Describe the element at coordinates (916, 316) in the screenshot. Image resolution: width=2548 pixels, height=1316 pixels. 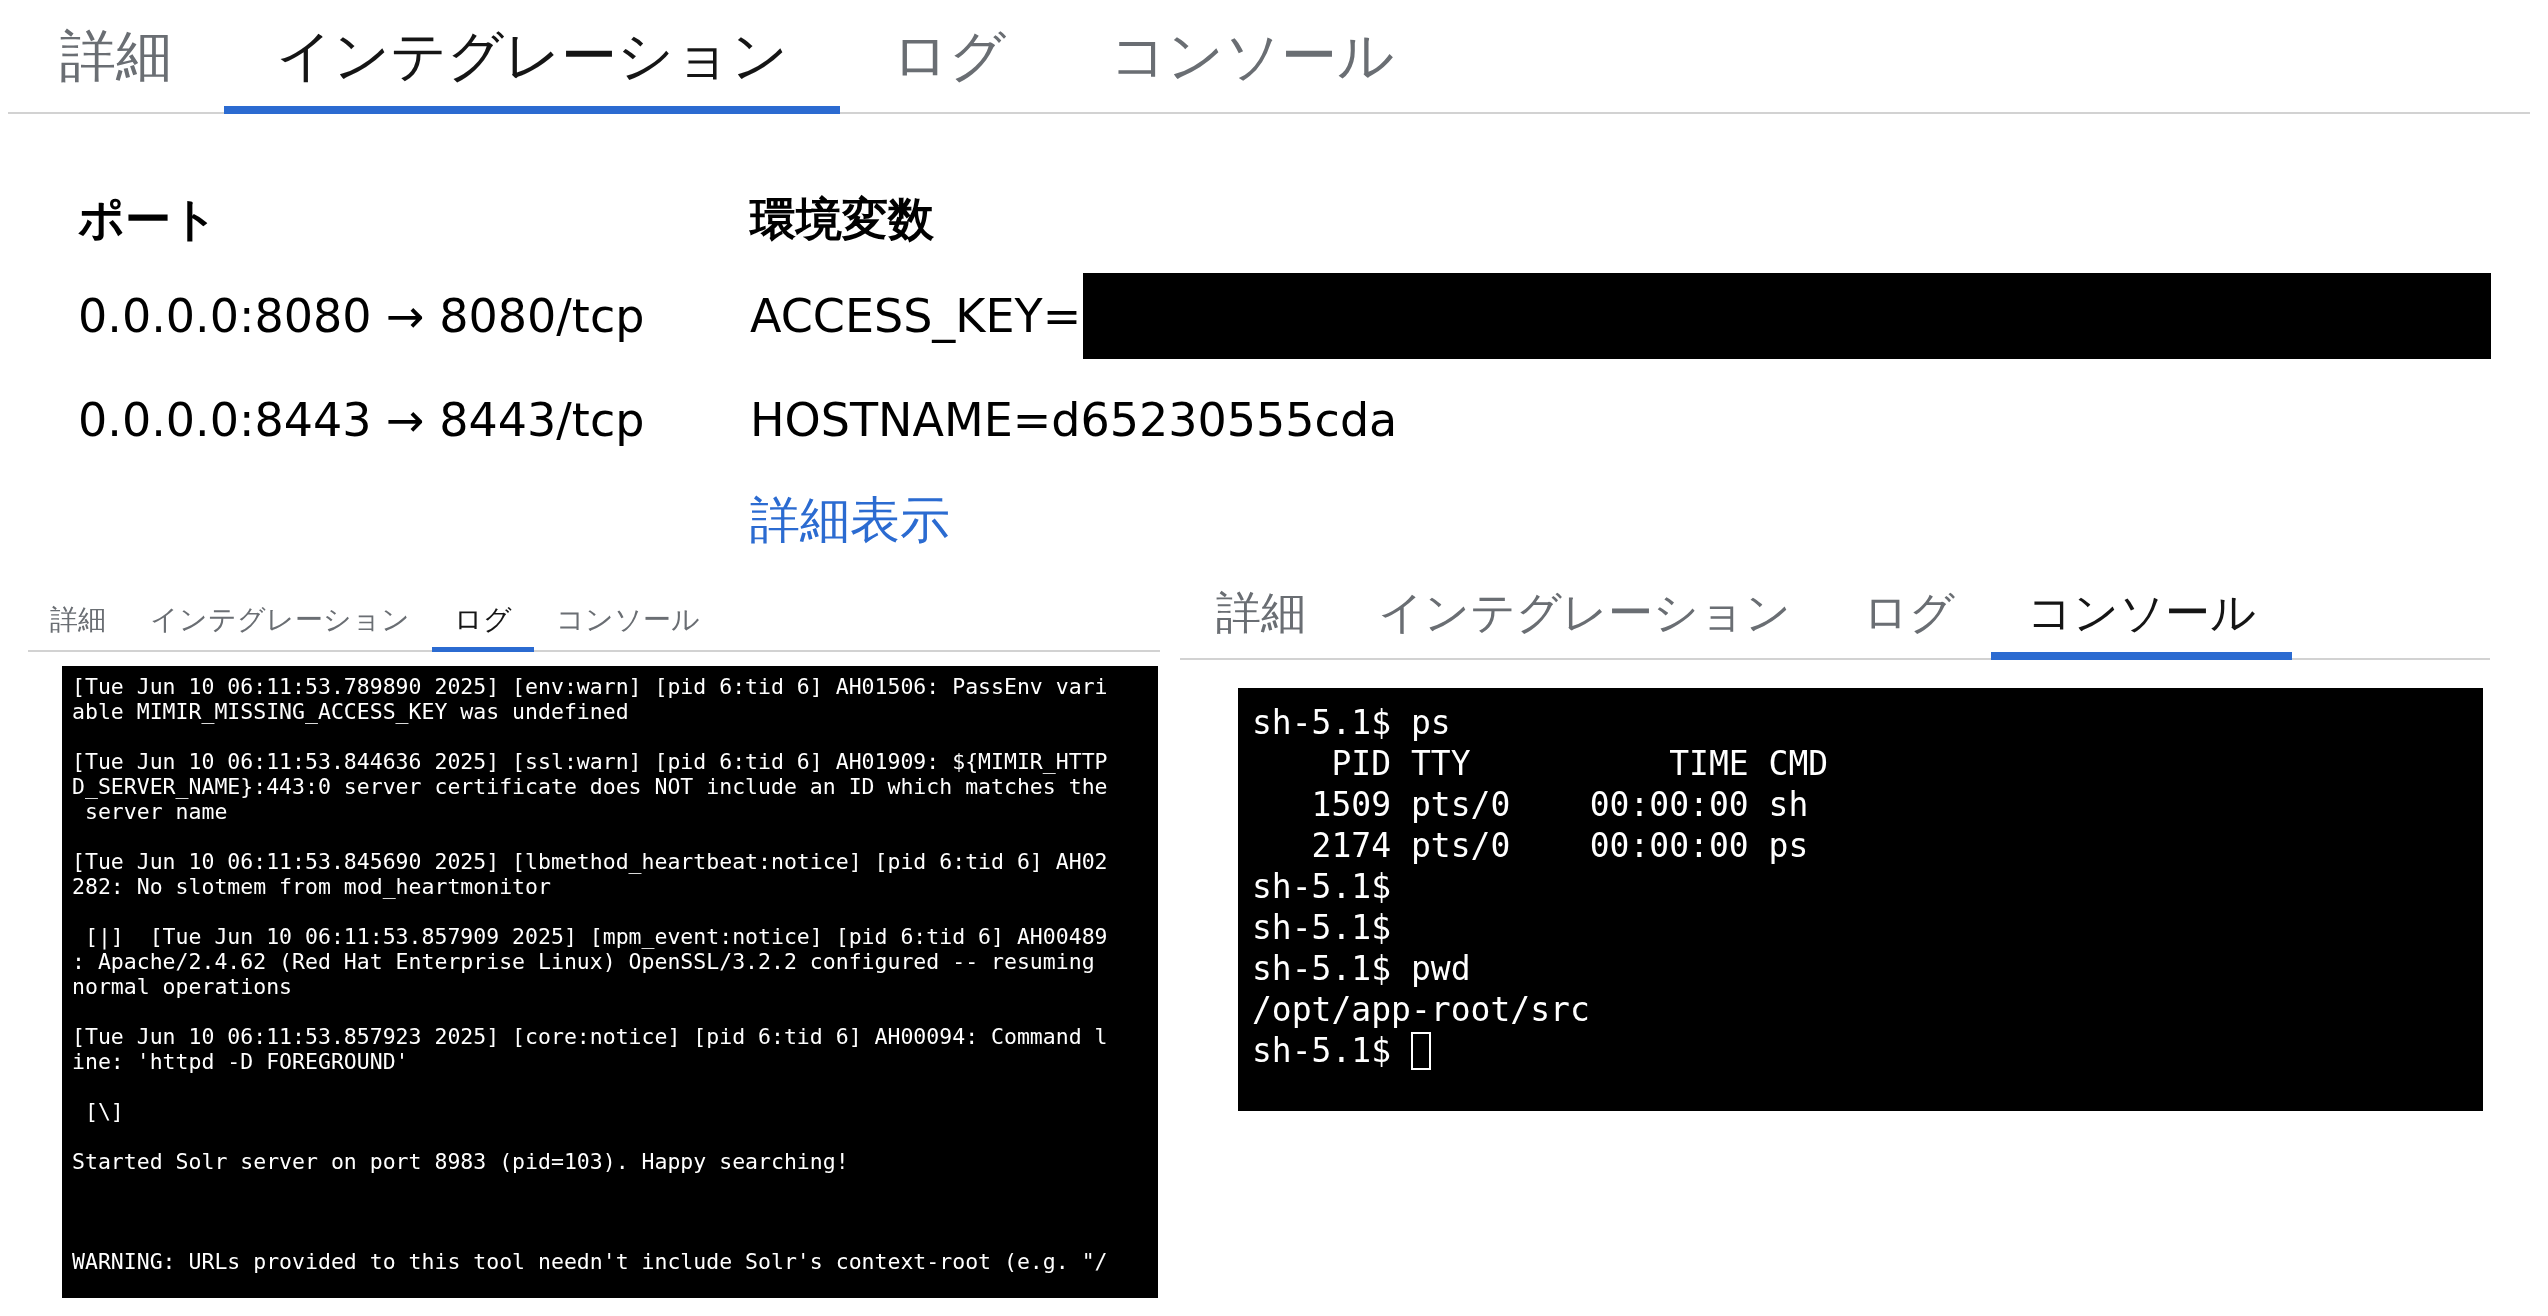
I see `env-variable: ACCESS_KEY=` at that location.